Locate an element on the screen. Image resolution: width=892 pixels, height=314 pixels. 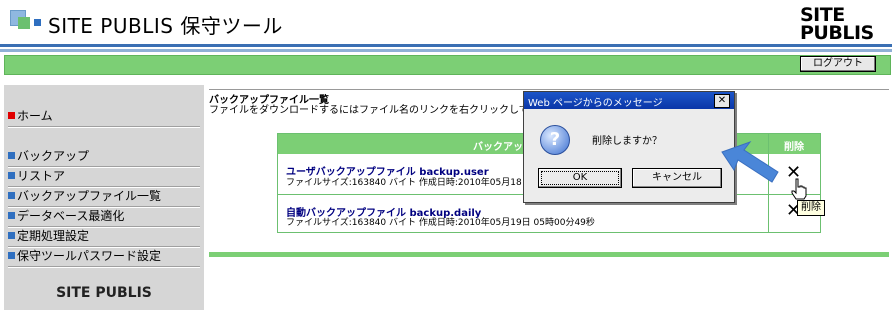
sidebar-item-password: 保守ツールパスワード設定 is located at coordinates (104, 256).